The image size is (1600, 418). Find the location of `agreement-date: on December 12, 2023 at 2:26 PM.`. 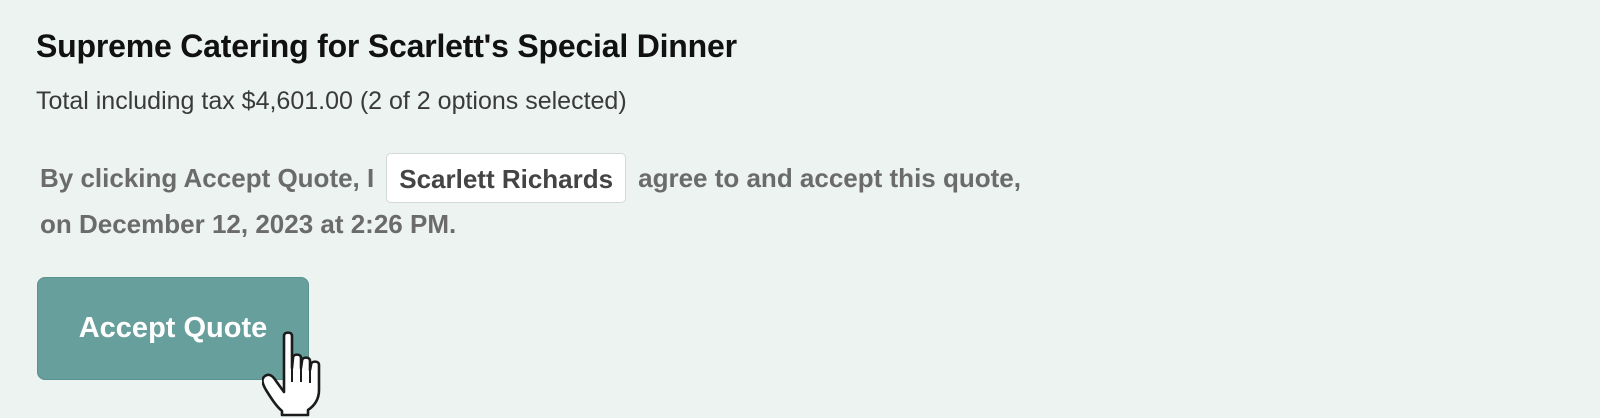

agreement-date: on December 12, 2023 at 2:26 PM. is located at coordinates (248, 224).